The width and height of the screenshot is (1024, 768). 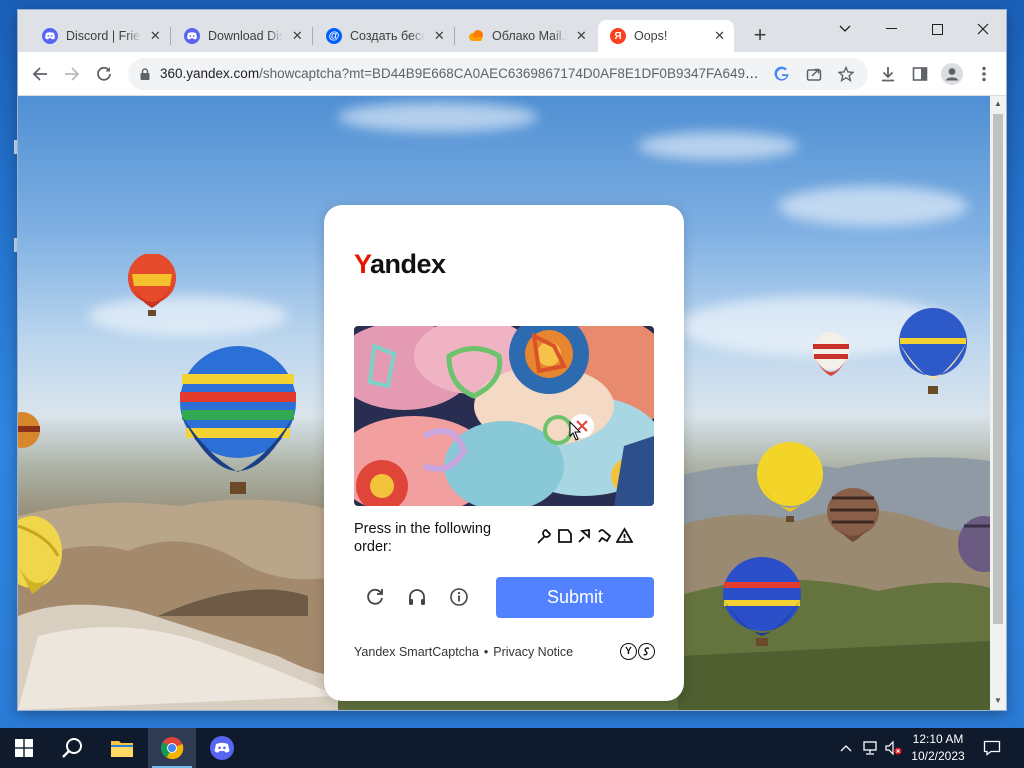 What do you see at coordinates (782, 74) in the screenshot?
I see `google-translate-icon` at bounding box center [782, 74].